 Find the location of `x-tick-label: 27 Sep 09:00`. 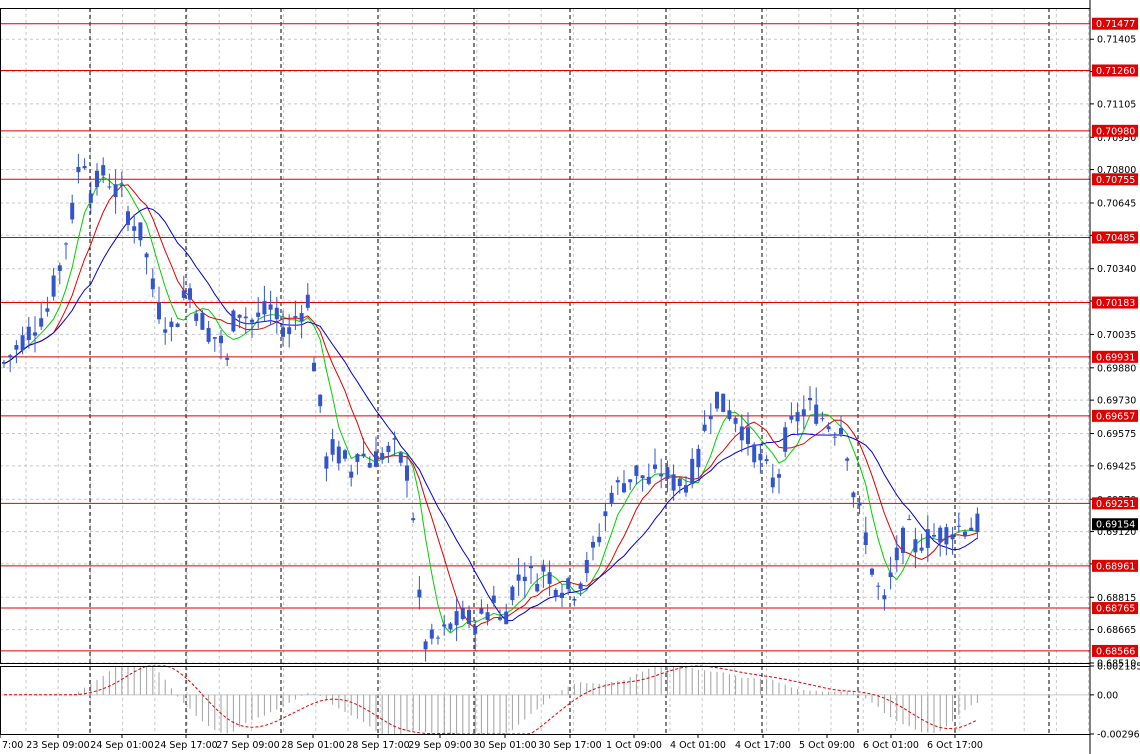

x-tick-label: 27 Sep 09:00 is located at coordinates (247, 745).